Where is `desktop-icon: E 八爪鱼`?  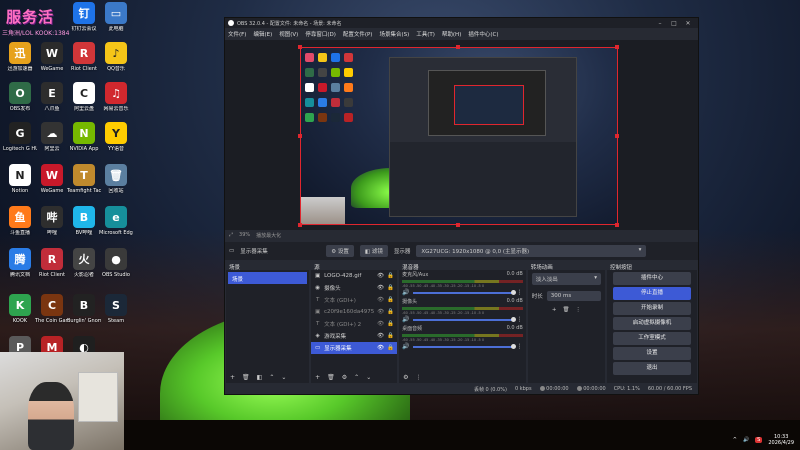
desktop-icon: E 八爪鱼 is located at coordinates (52, 97).